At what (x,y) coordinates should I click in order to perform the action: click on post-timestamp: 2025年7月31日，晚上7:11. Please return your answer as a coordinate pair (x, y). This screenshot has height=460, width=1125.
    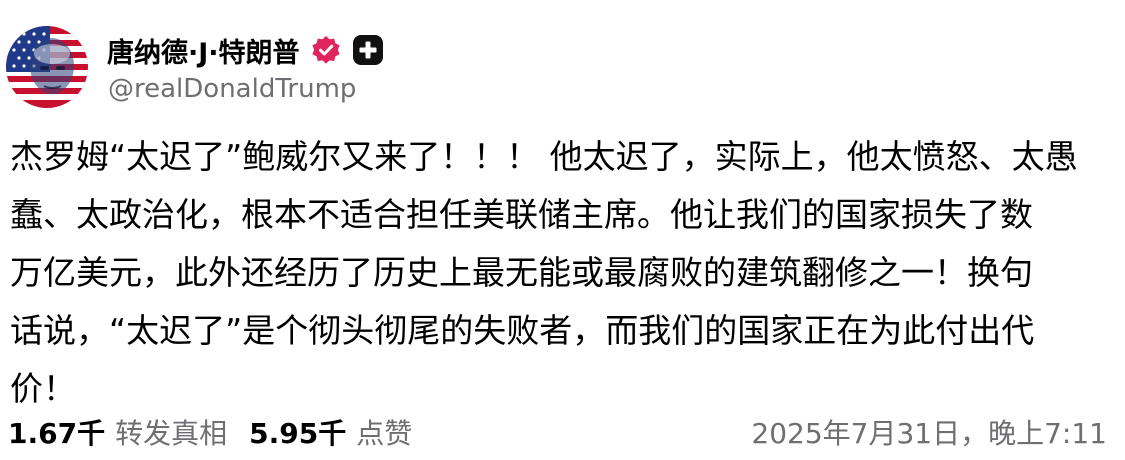
    Looking at the image, I should click on (929, 432).